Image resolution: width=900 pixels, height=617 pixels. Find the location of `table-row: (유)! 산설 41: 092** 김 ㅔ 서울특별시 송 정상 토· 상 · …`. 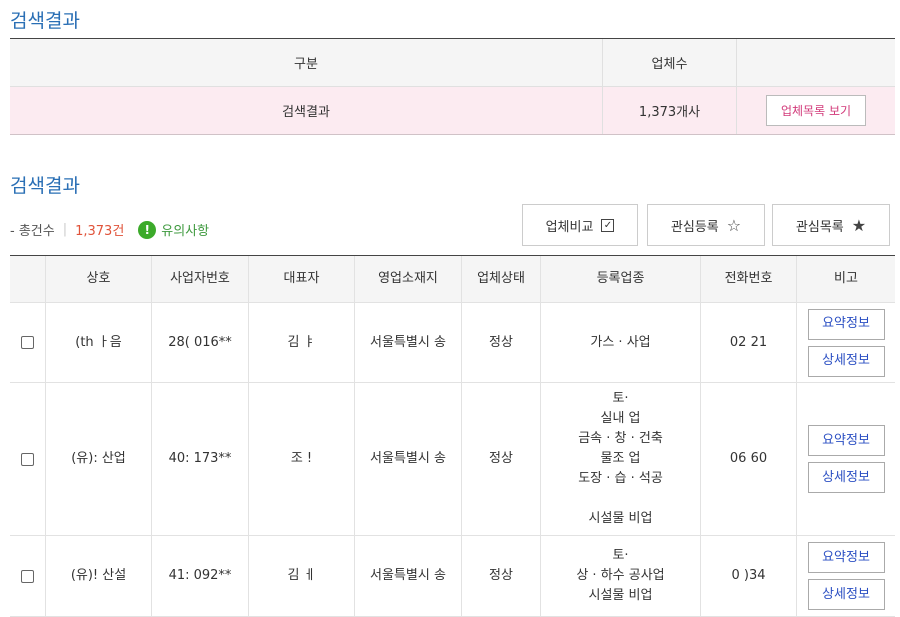

table-row: (유)! 산설 41: 092** 김 ㅔ 서울특별시 송 정상 토· 상 · … is located at coordinates (452, 576).